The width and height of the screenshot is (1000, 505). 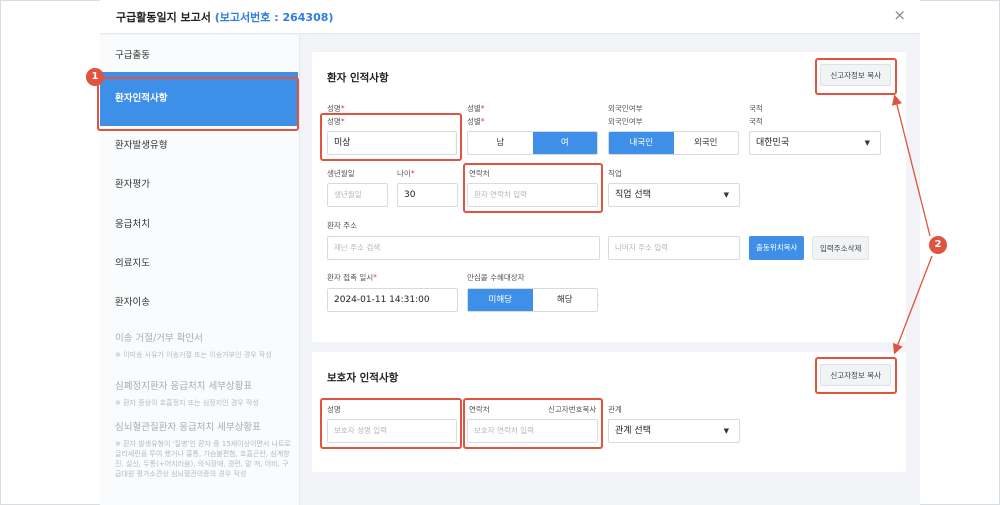 I want to click on relief-toggle: 미해당 해당, so click(x=532, y=300).